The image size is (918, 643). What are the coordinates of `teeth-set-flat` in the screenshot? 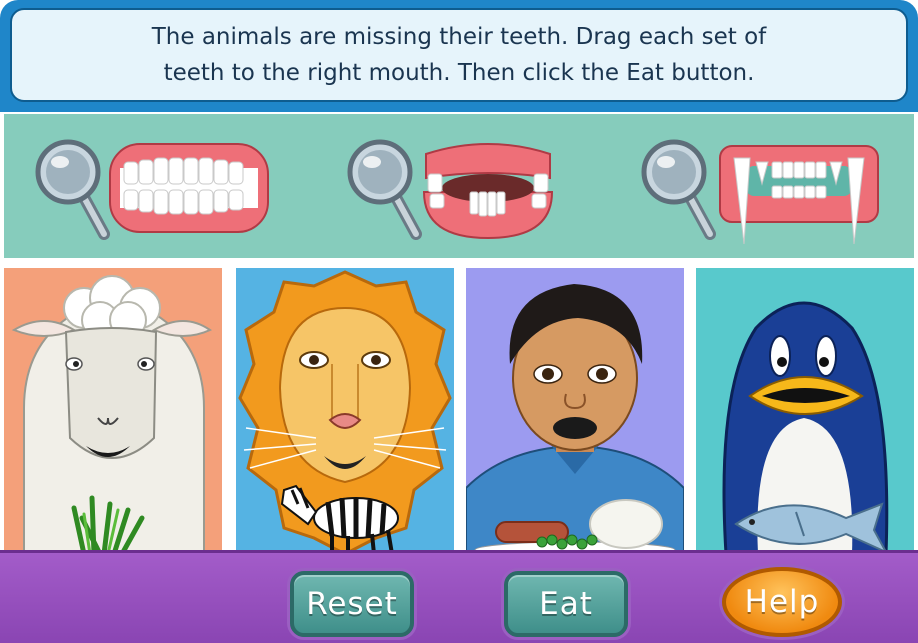 It's located at (154, 188).